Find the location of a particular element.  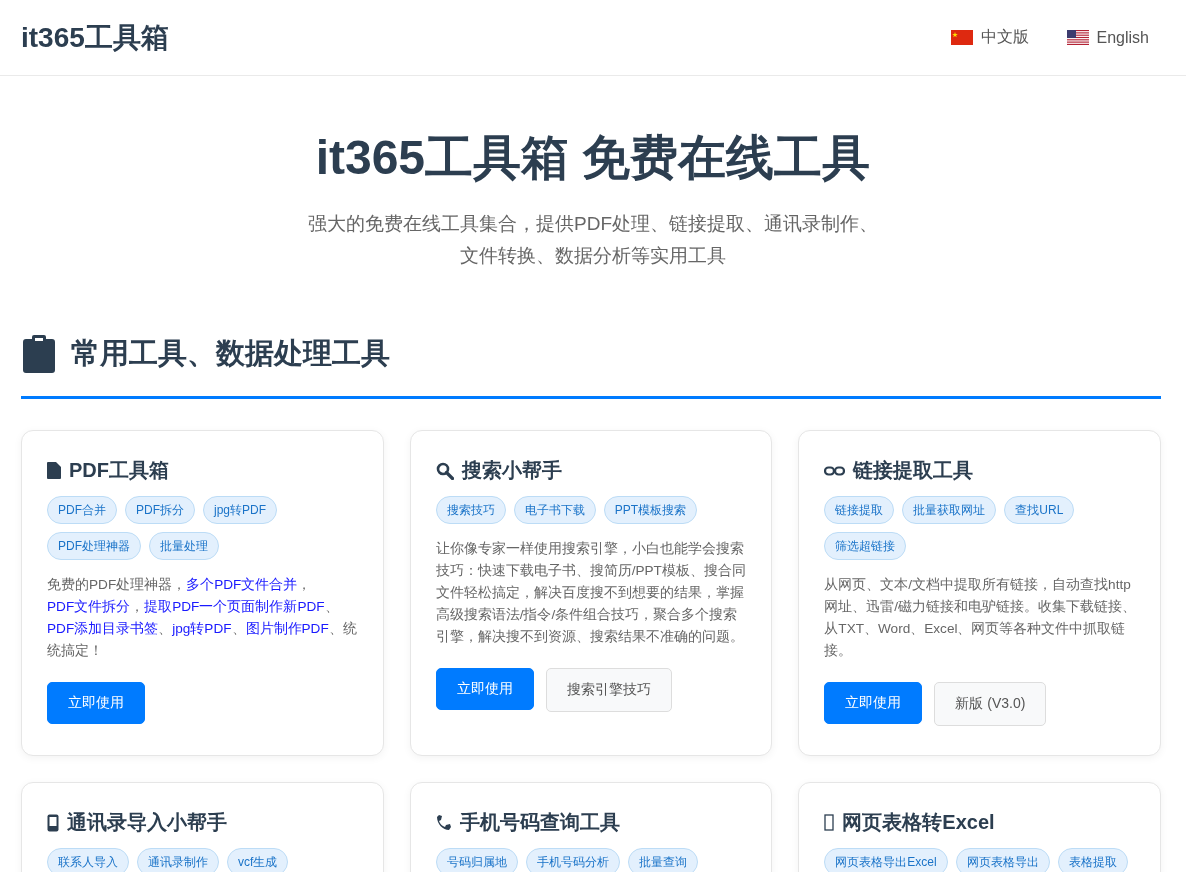

page-title: it365工具箱 免费在线工具 is located at coordinates (593, 158).